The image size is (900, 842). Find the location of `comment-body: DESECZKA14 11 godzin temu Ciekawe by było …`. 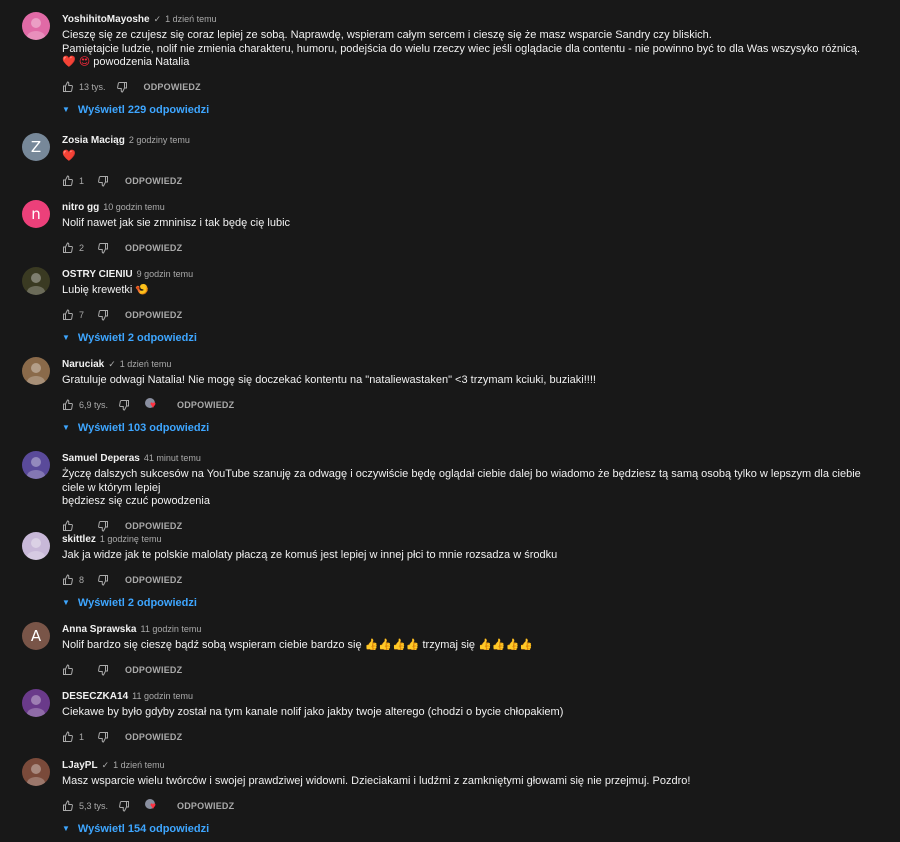

comment-body: DESECZKA14 11 godzin temu Ciekawe by było … is located at coordinates (471, 717).